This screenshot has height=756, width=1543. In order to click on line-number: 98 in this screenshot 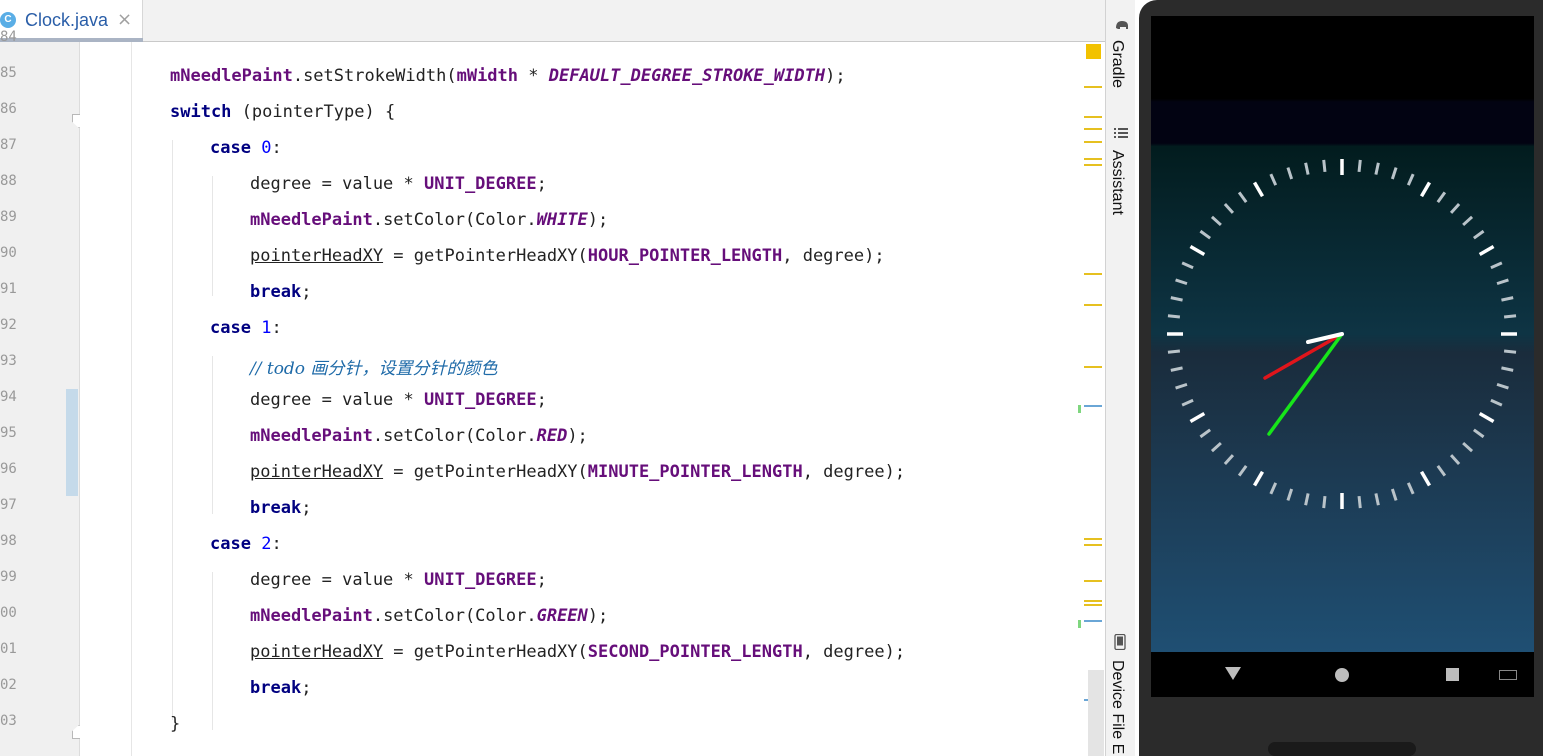, I will do `click(8, 541)`.